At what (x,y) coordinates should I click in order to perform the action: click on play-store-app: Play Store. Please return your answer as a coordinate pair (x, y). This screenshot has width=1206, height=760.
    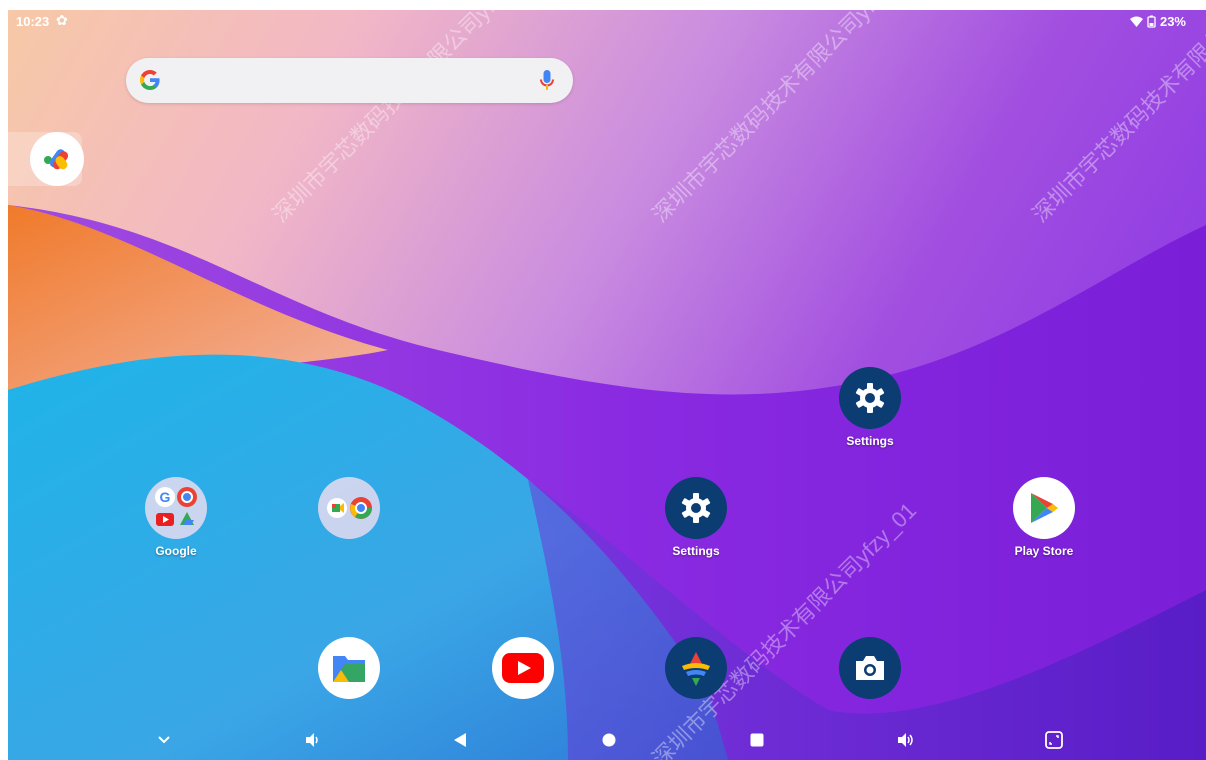
    Looking at the image, I should click on (1044, 517).